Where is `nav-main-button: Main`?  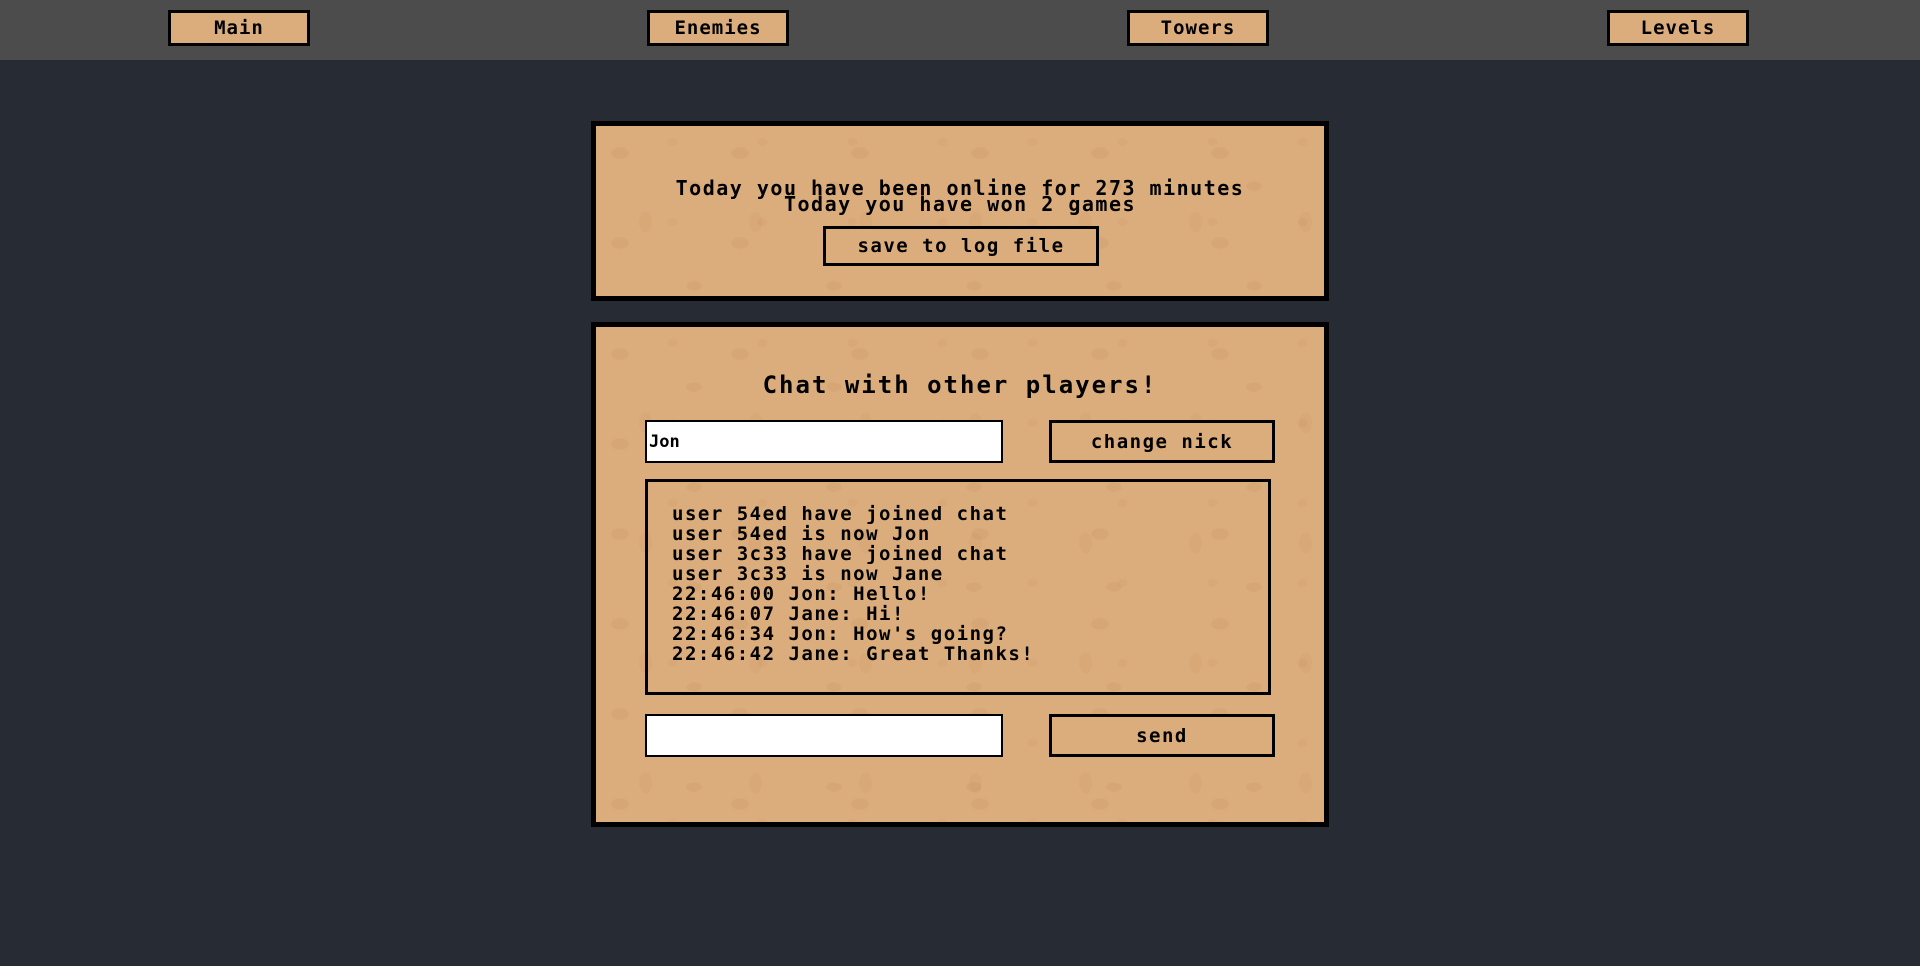
nav-main-button: Main is located at coordinates (239, 28).